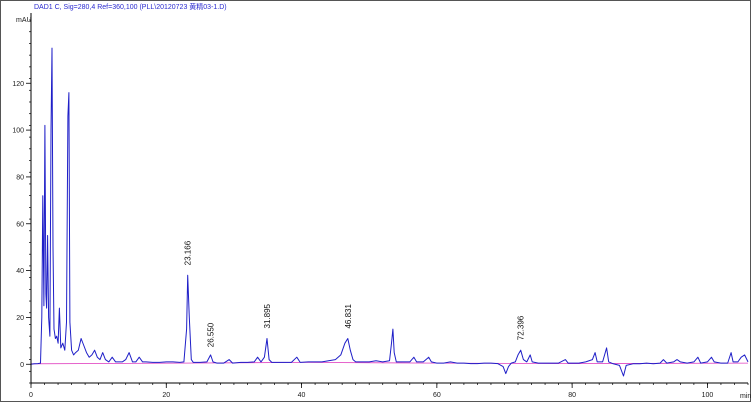 The height and width of the screenshot is (402, 751). Describe the element at coordinates (267, 315) in the screenshot. I see `peak-label: 31.895` at that location.